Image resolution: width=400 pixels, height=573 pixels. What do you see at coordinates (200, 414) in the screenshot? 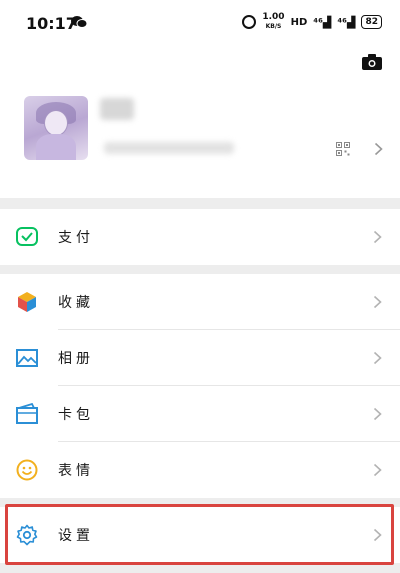
I see `menu-item-cards: 卡包` at bounding box center [200, 414].